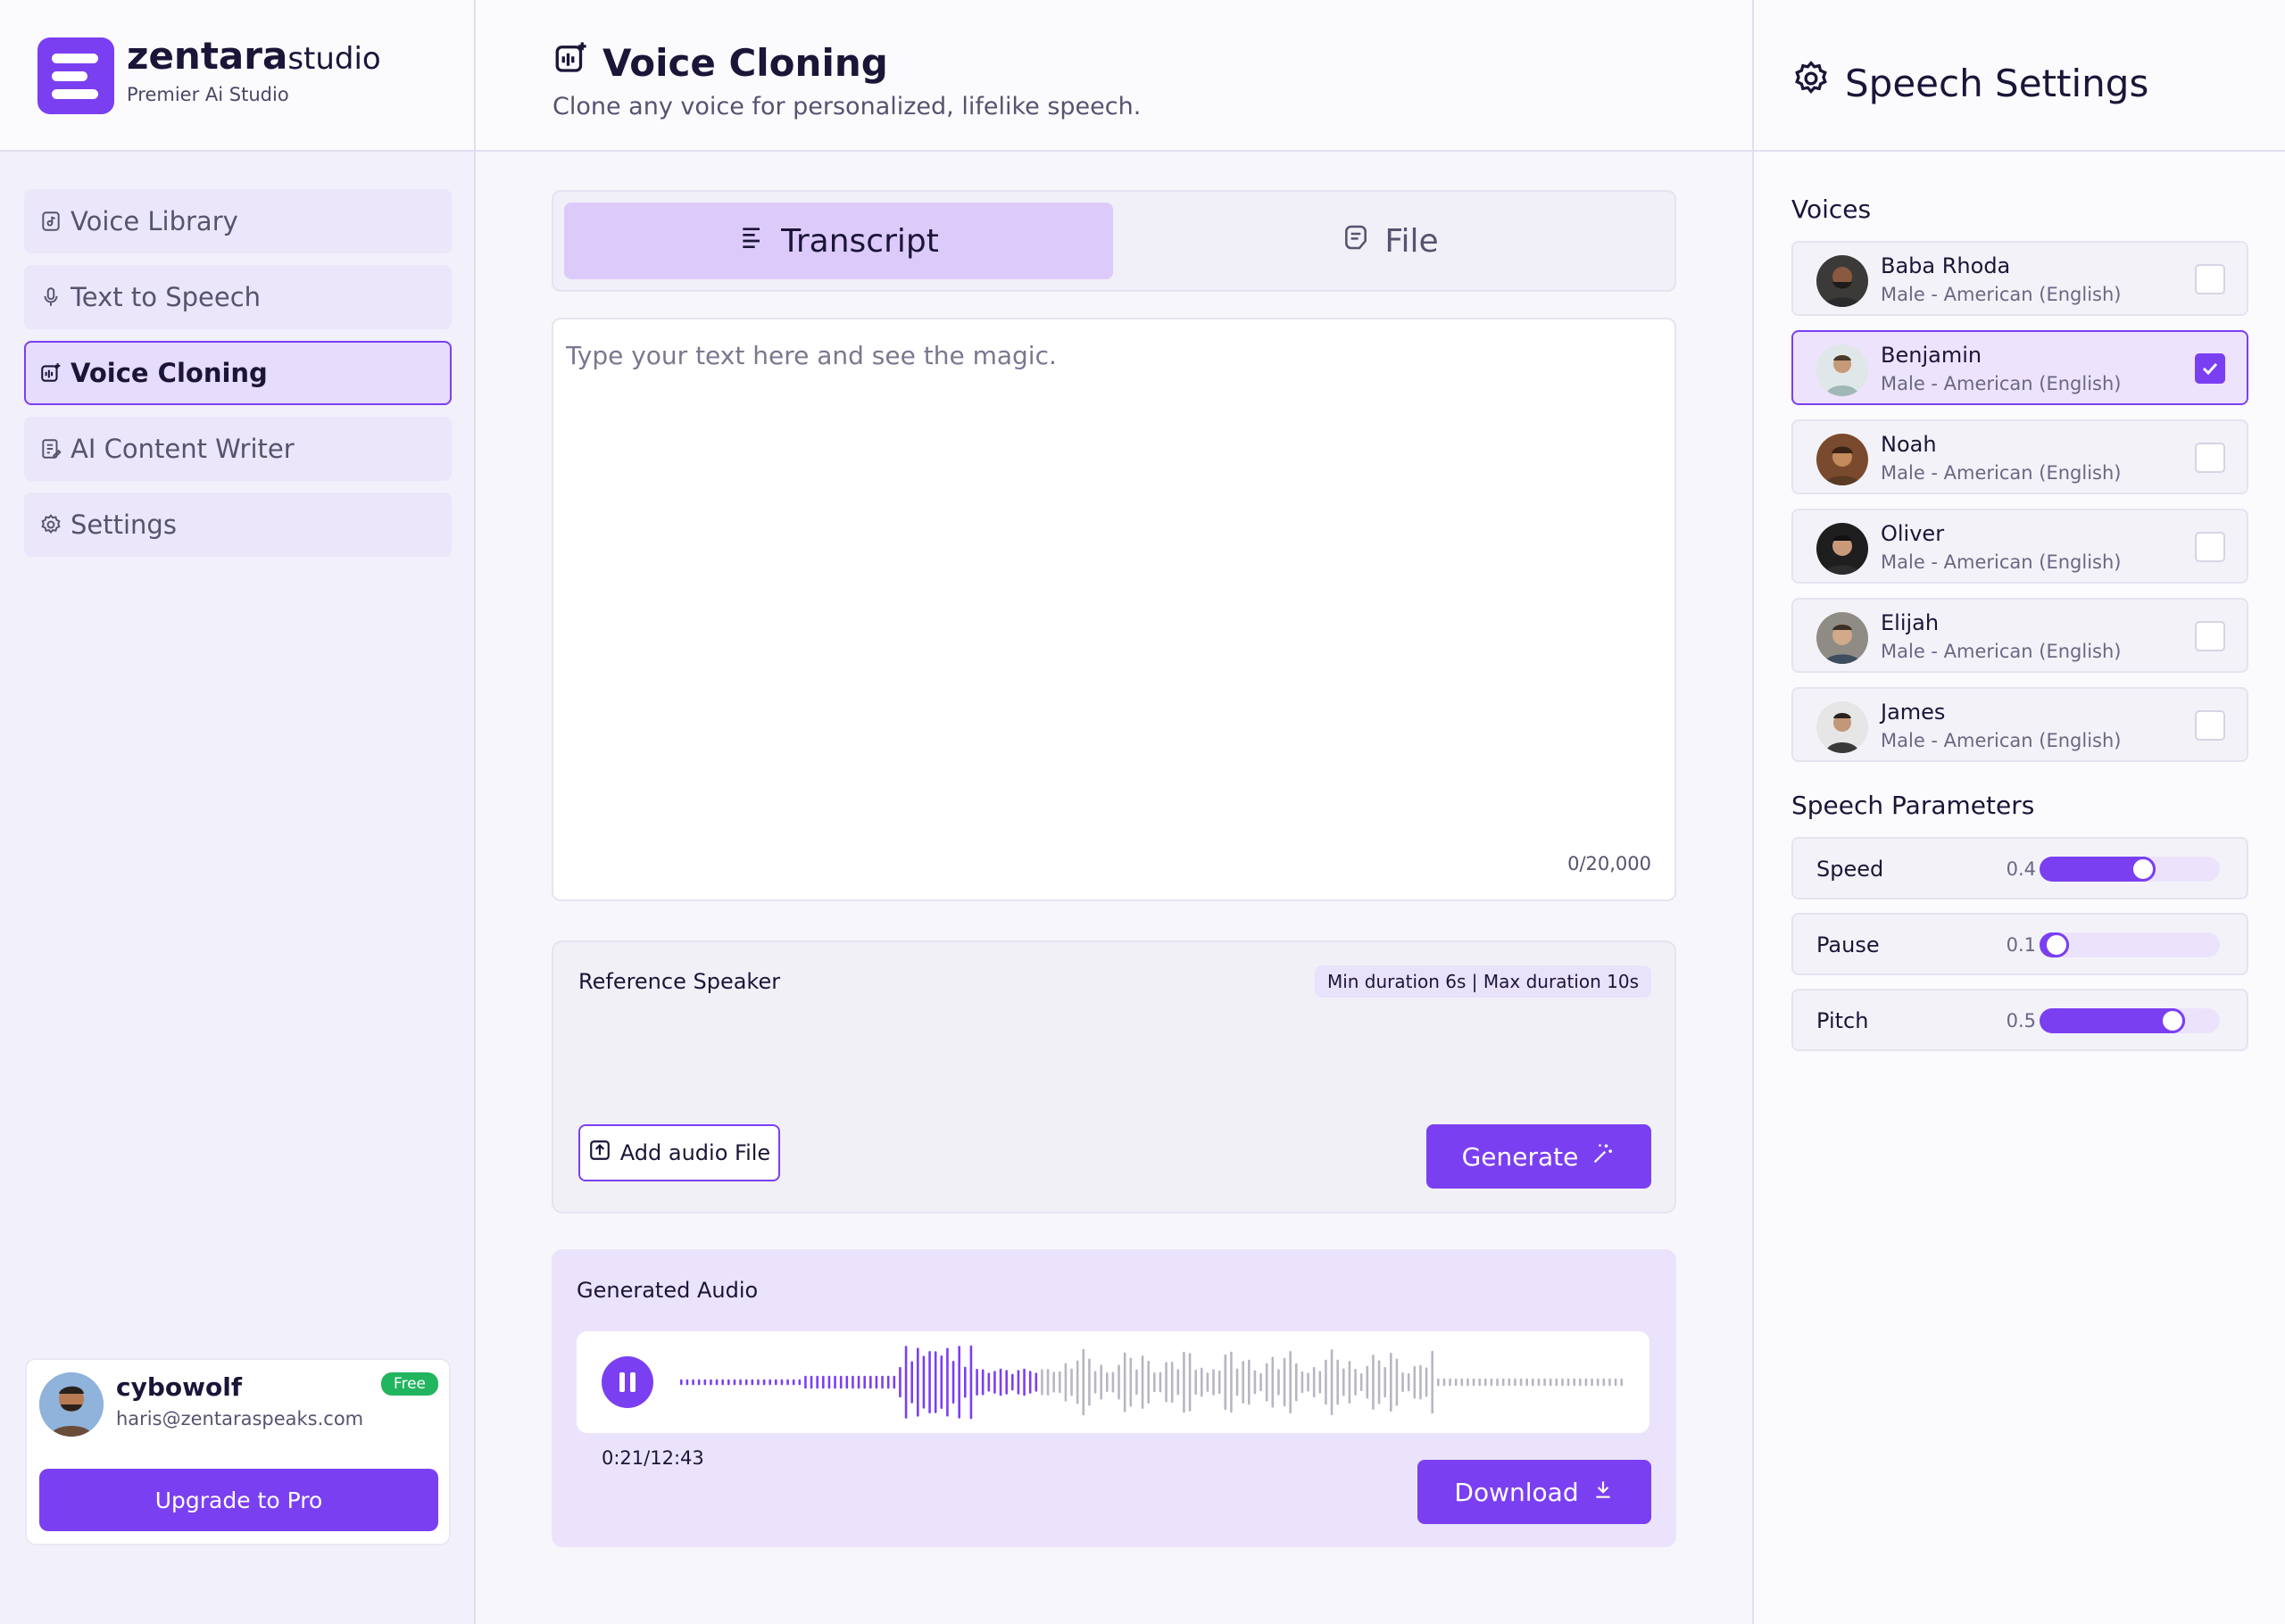 The height and width of the screenshot is (1624, 2285). Describe the element at coordinates (2019, 635) in the screenshot. I see `voice-card-elijah: Elijah Male - American (English)` at that location.